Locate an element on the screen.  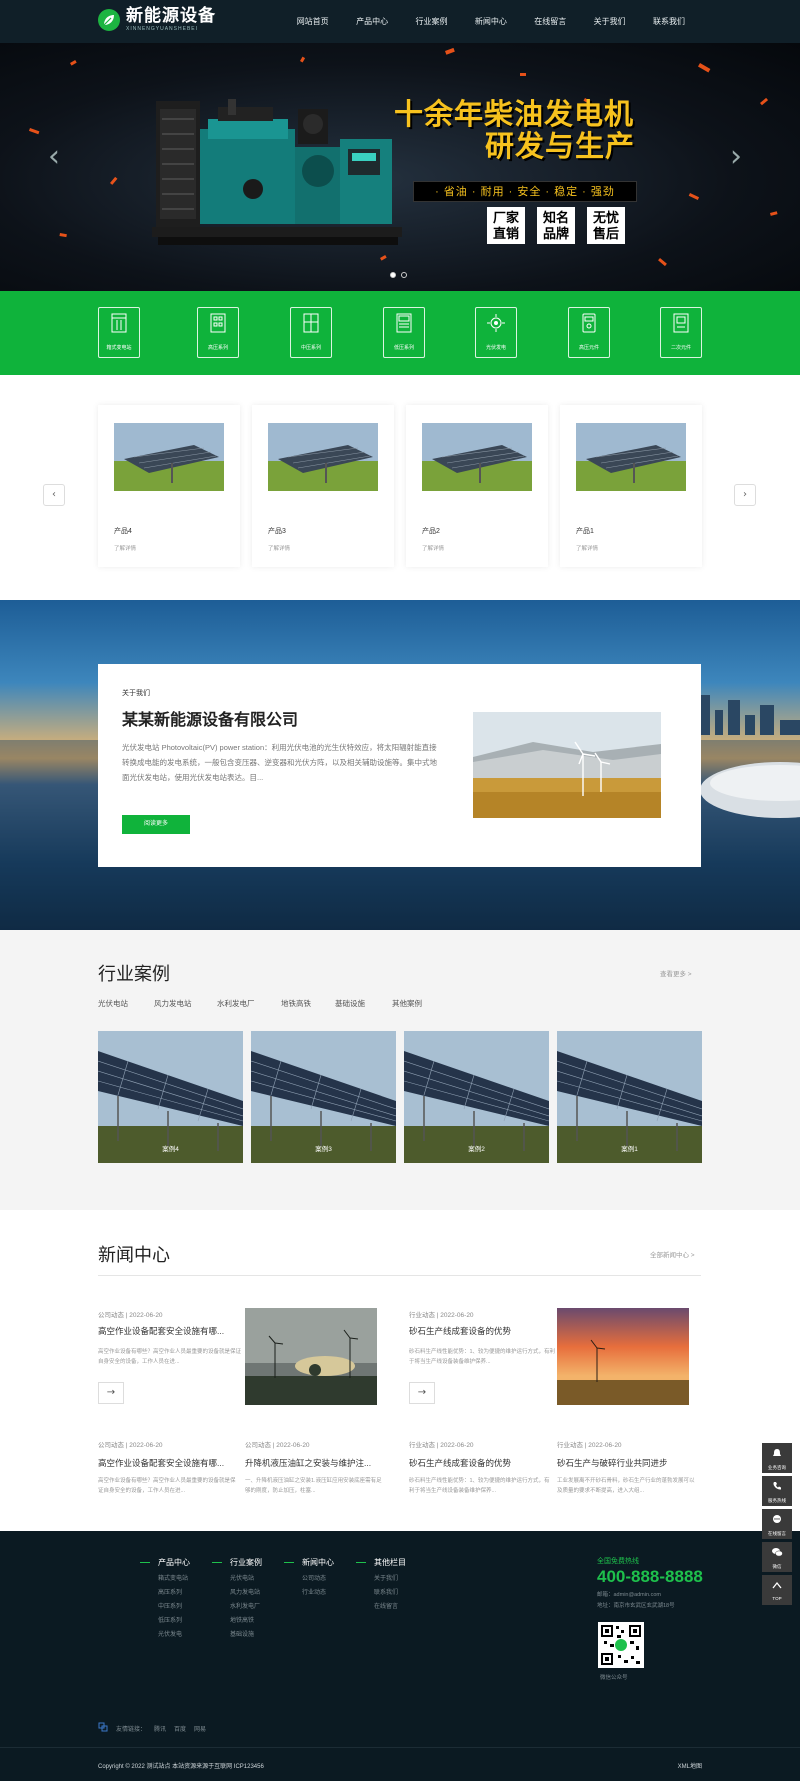
nav-products: 产品中心 is located at coordinates (371, 21).